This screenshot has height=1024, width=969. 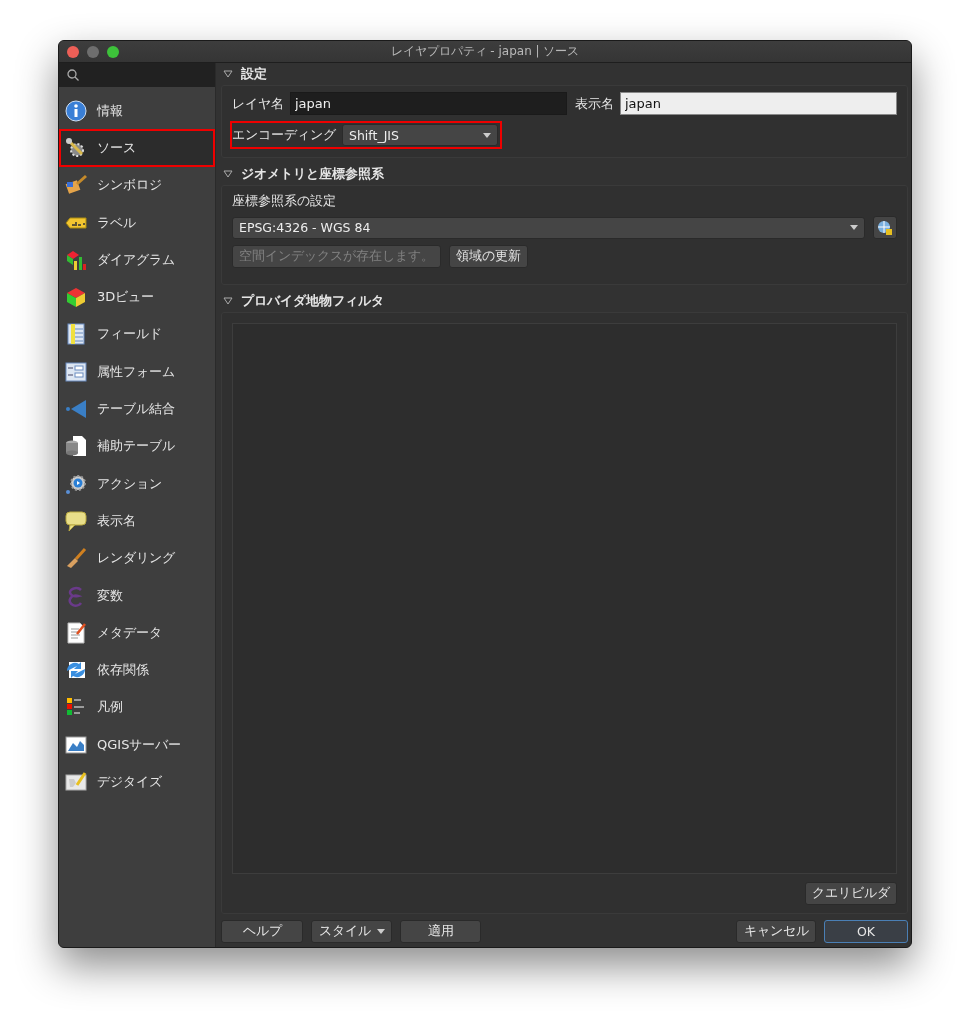 What do you see at coordinates (139, 744) in the screenshot?
I see `sidebar-item-label: QGISサーバー` at bounding box center [139, 744].